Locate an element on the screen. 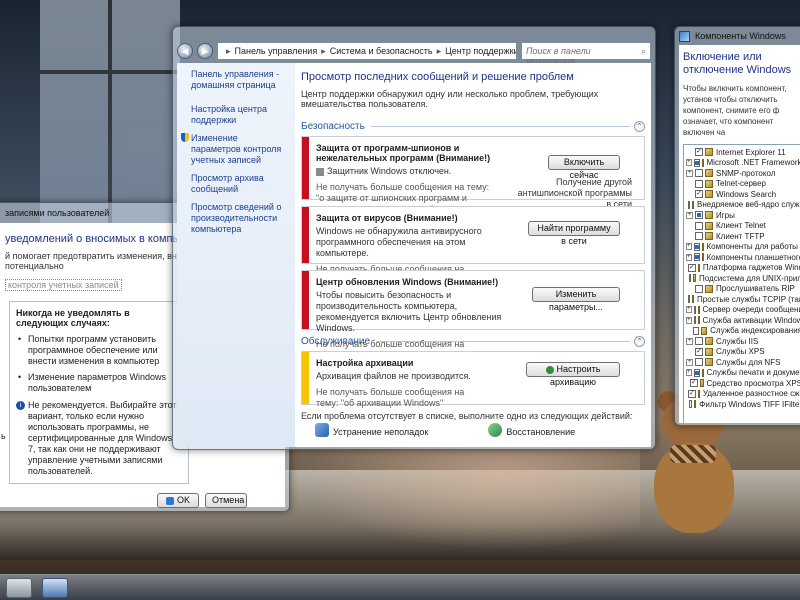 Image resolution: width=800 pixels, height=600 pixels. sidebar-item-archive: Просмотр архива сообщений is located at coordinates (240, 184).